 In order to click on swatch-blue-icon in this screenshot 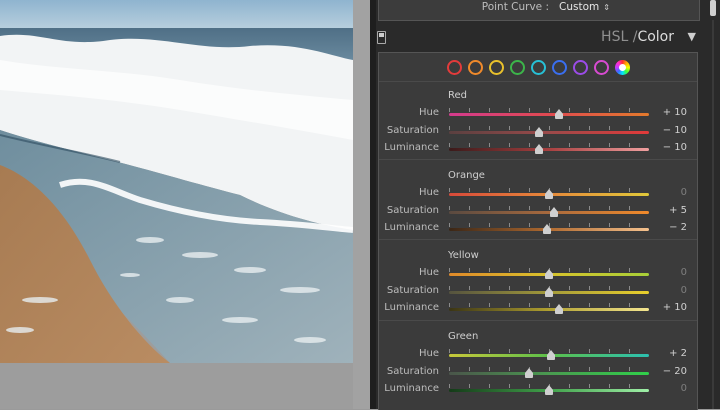, I will do `click(559, 67)`.